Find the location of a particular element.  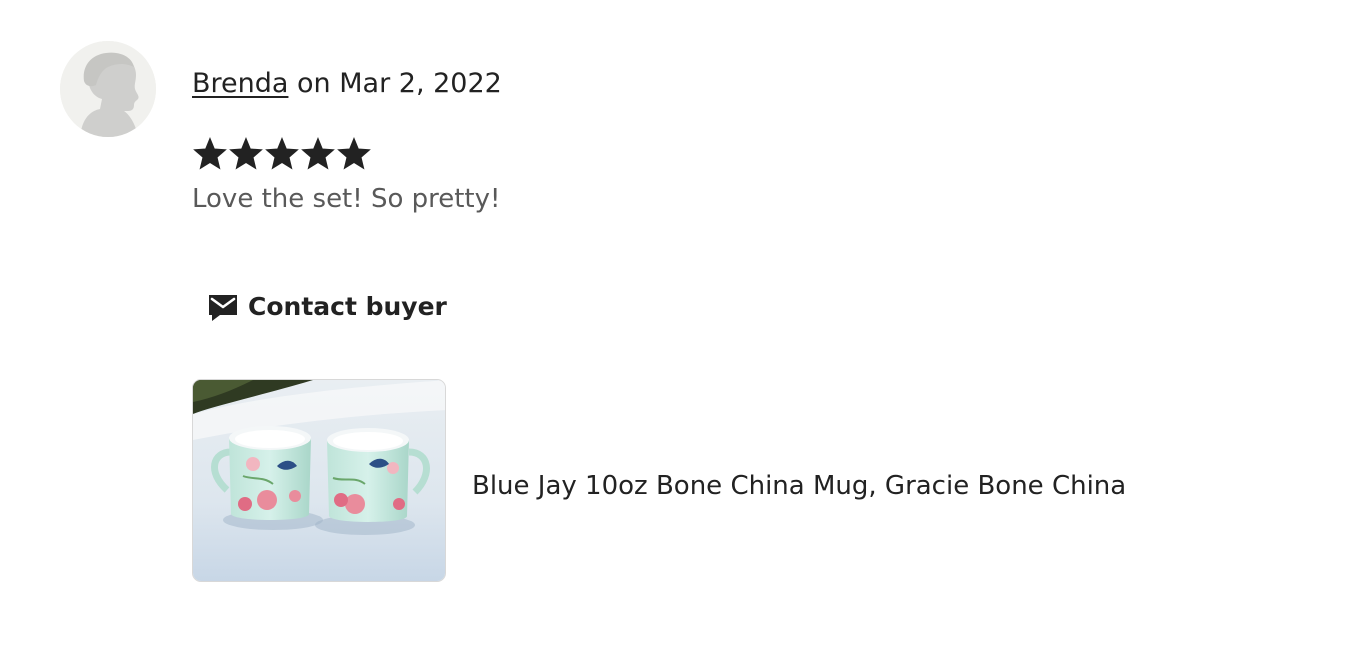

review-text: Love the set! So pretty! is located at coordinates (346, 199).